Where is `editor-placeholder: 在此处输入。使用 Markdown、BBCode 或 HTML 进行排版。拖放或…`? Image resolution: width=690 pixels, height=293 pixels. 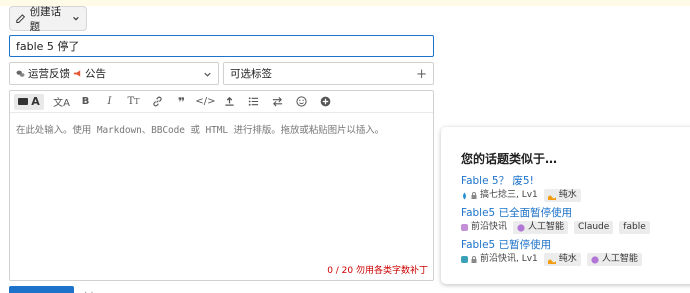
editor-placeholder: 在此处输入。使用 Markdown、BBCode 或 HTML 进行排版。拖放或… is located at coordinates (200, 130).